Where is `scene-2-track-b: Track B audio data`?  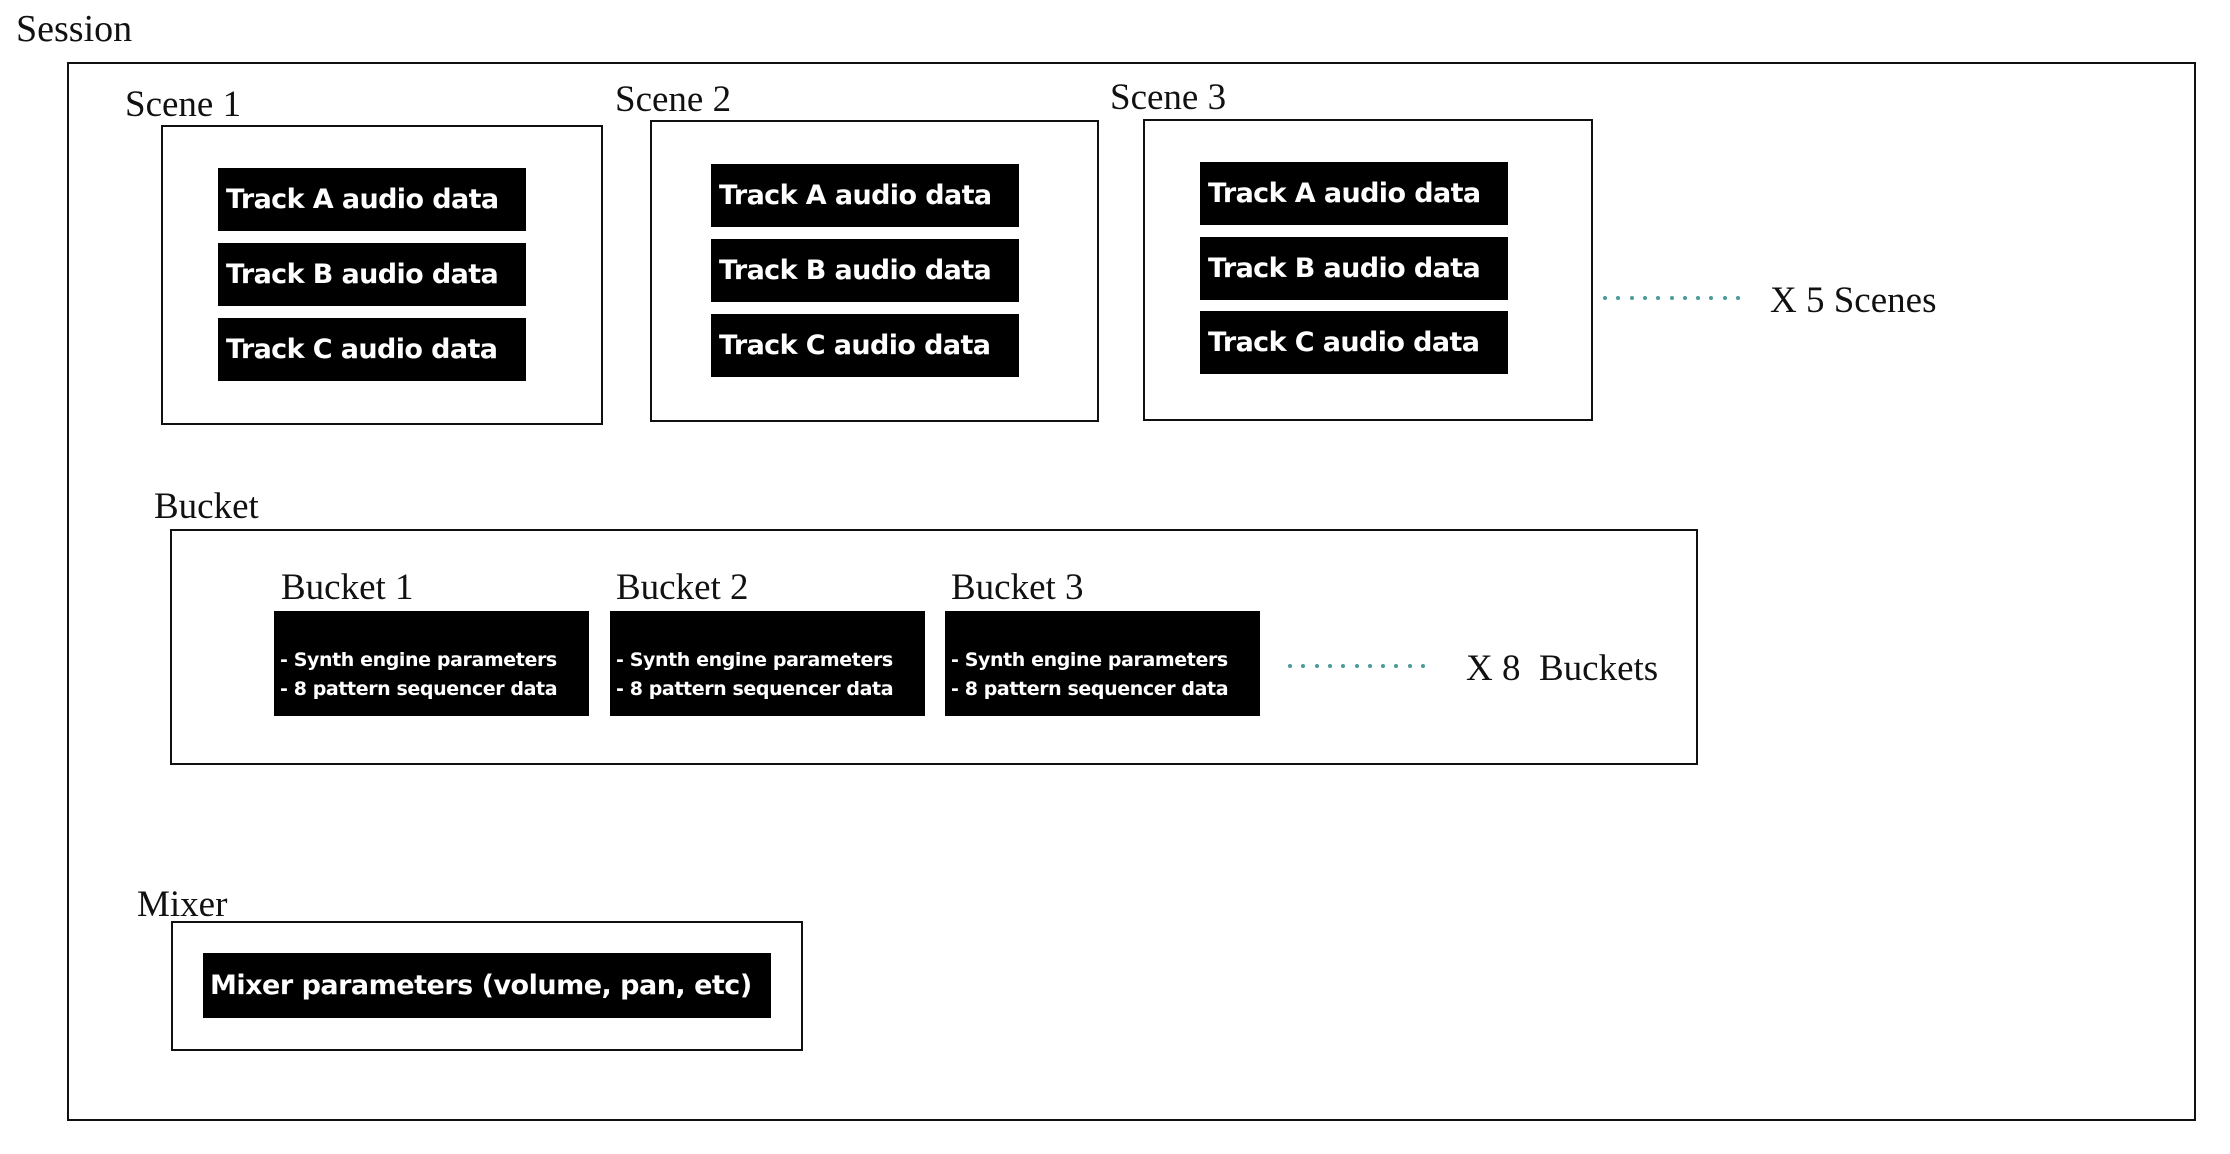
scene-2-track-b: Track B audio data is located at coordinates (865, 270).